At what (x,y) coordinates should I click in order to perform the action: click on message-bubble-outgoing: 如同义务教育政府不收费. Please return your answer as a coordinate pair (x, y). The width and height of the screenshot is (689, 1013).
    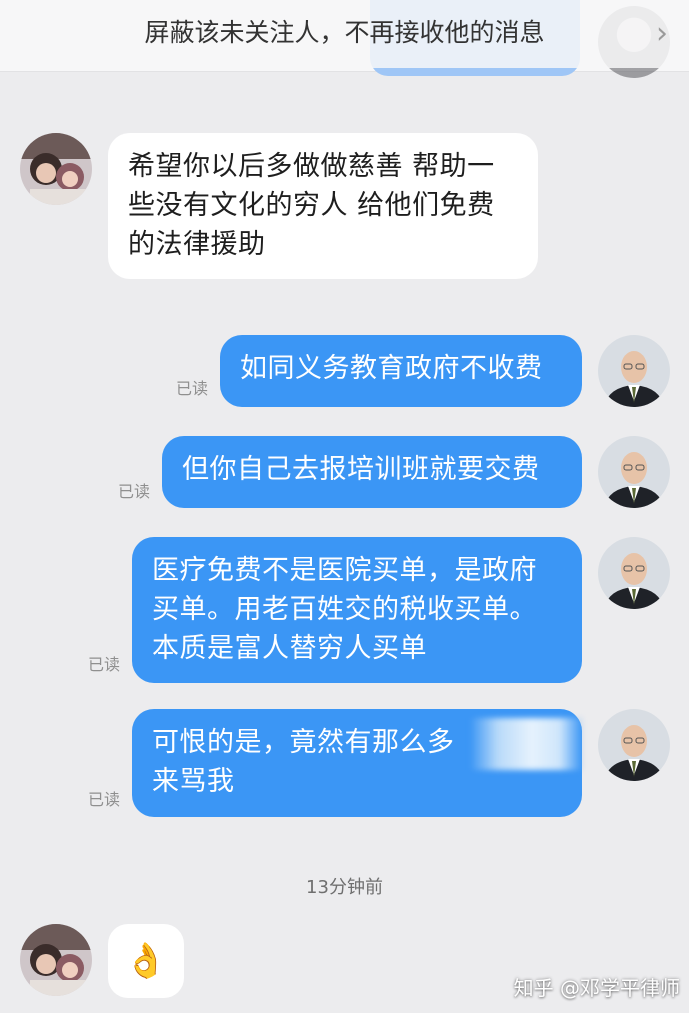
    Looking at the image, I should click on (401, 371).